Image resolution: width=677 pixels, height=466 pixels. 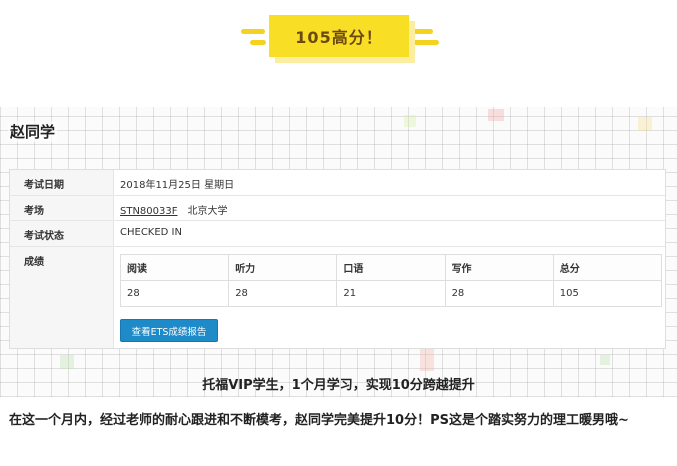 What do you see at coordinates (174, 267) in the screenshot?
I see `header-reading: 阅读` at bounding box center [174, 267].